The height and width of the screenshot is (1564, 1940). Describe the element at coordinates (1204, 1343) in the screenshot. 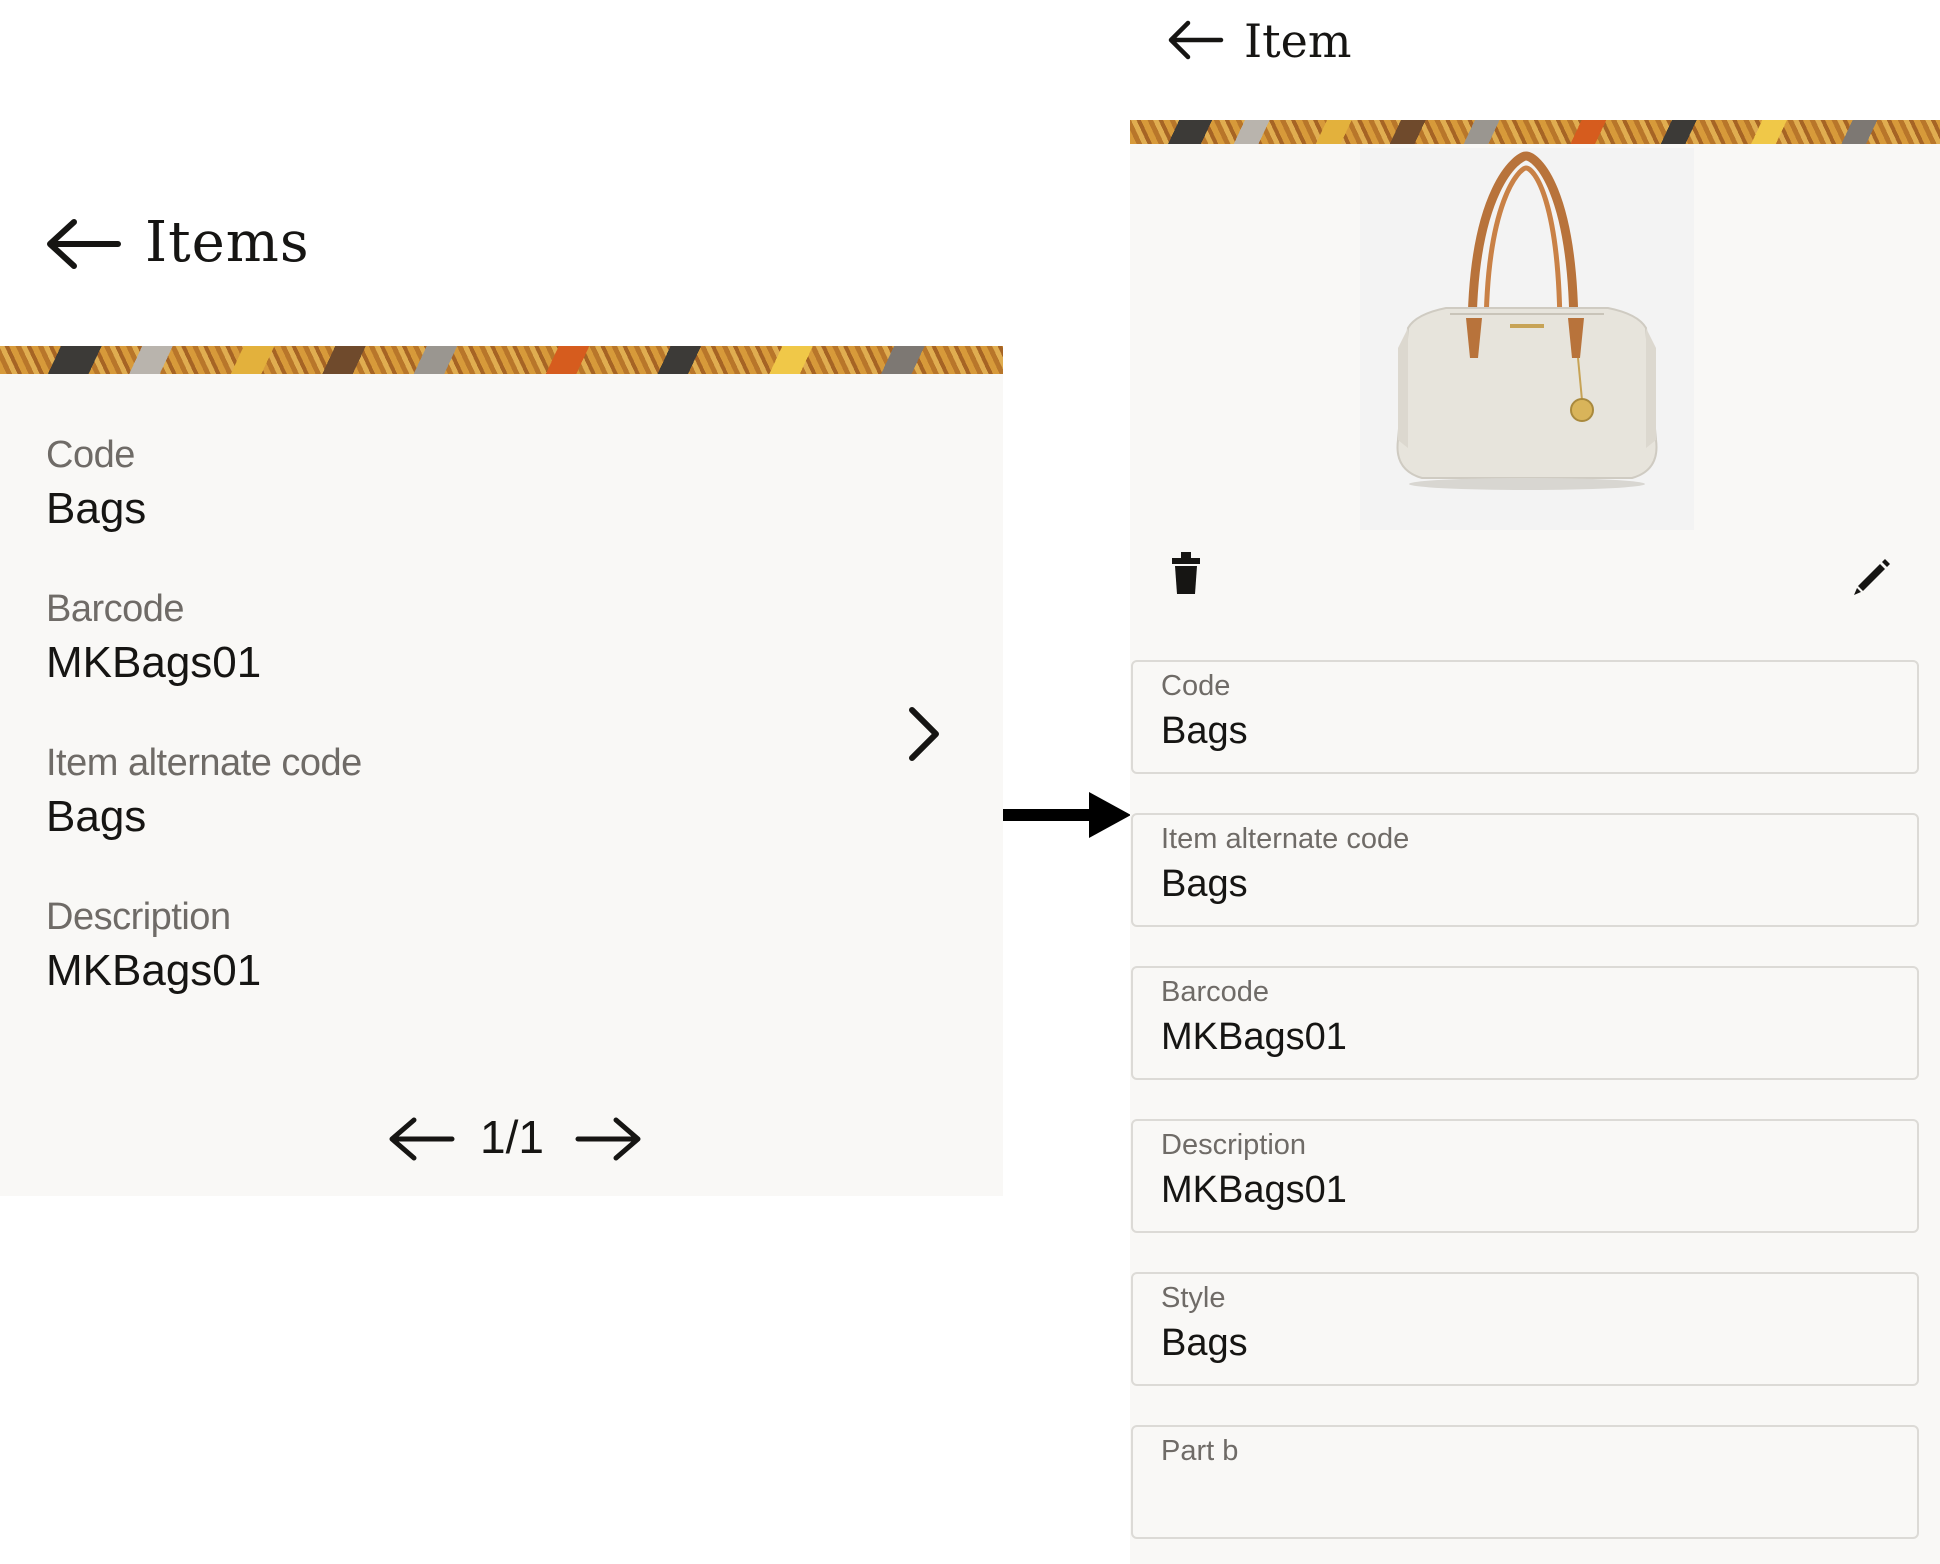

I see `style-value: Bags` at that location.